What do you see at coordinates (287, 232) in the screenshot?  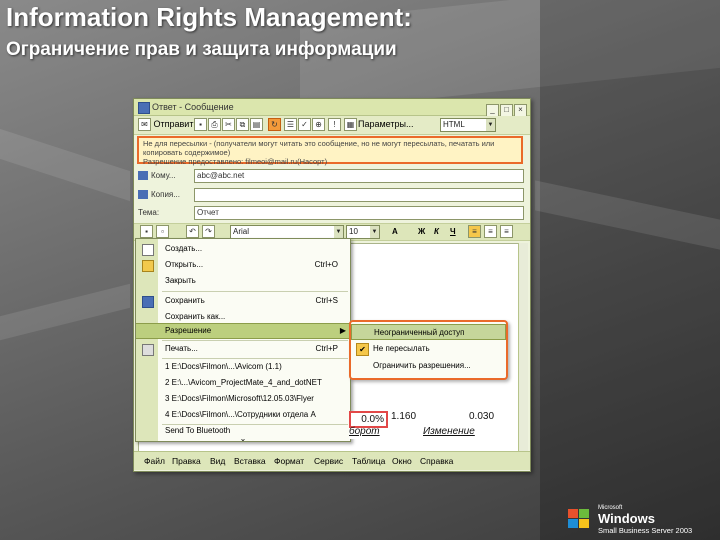 I see `font-select: Arial ▼` at bounding box center [287, 232].